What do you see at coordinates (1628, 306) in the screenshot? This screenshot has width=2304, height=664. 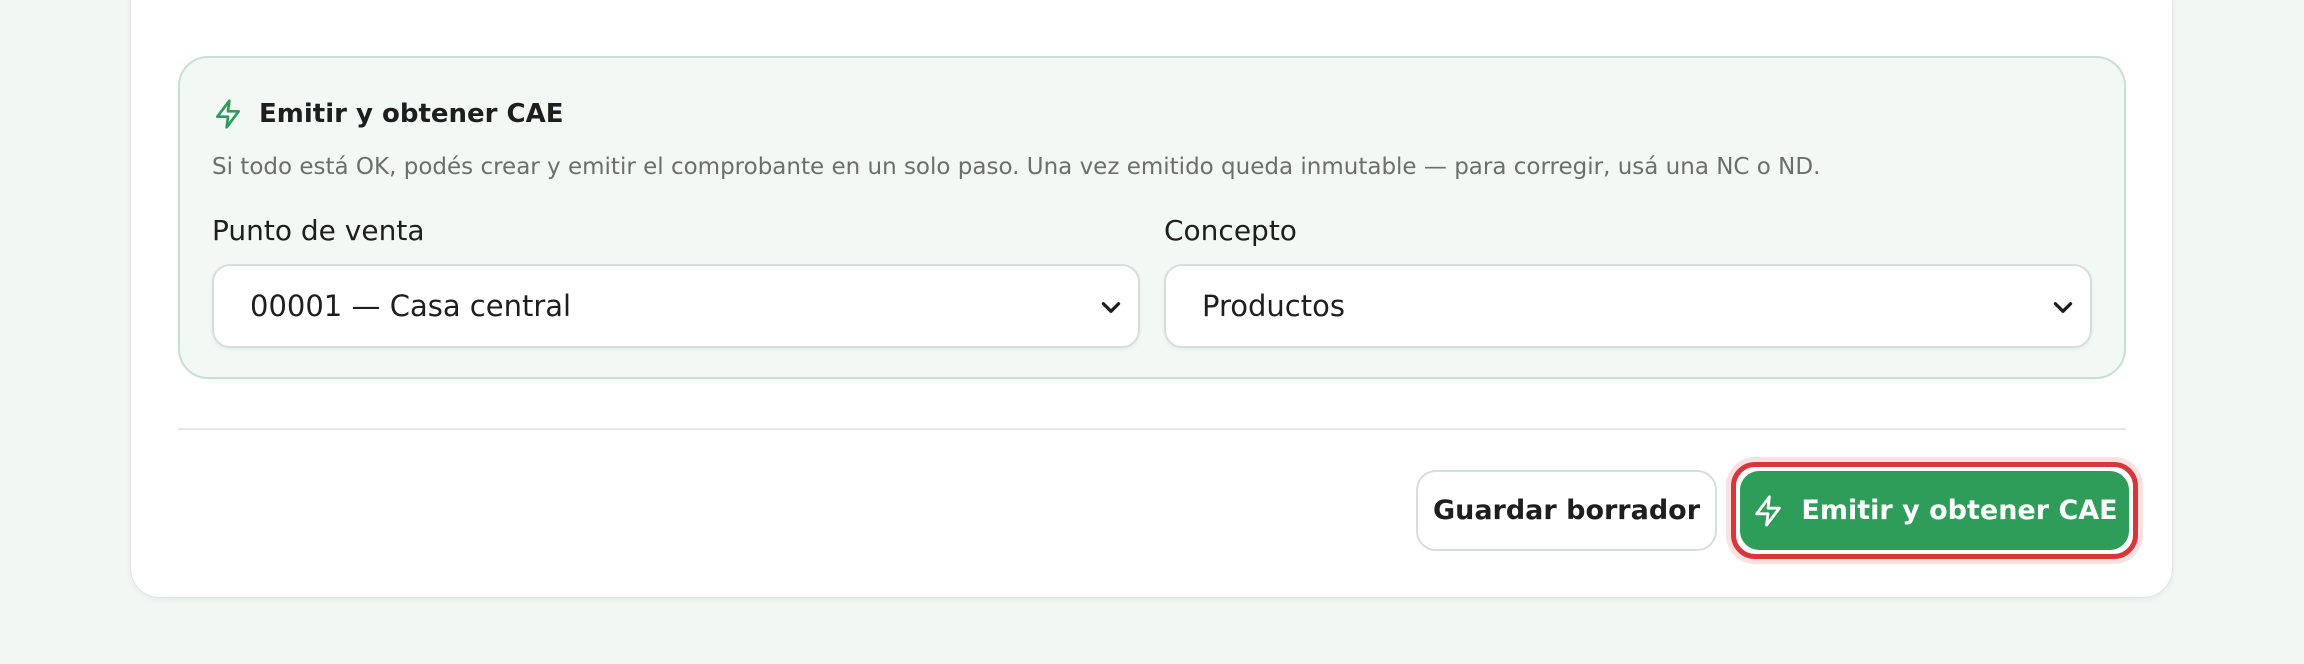 I see `concepto-select: Productos` at bounding box center [1628, 306].